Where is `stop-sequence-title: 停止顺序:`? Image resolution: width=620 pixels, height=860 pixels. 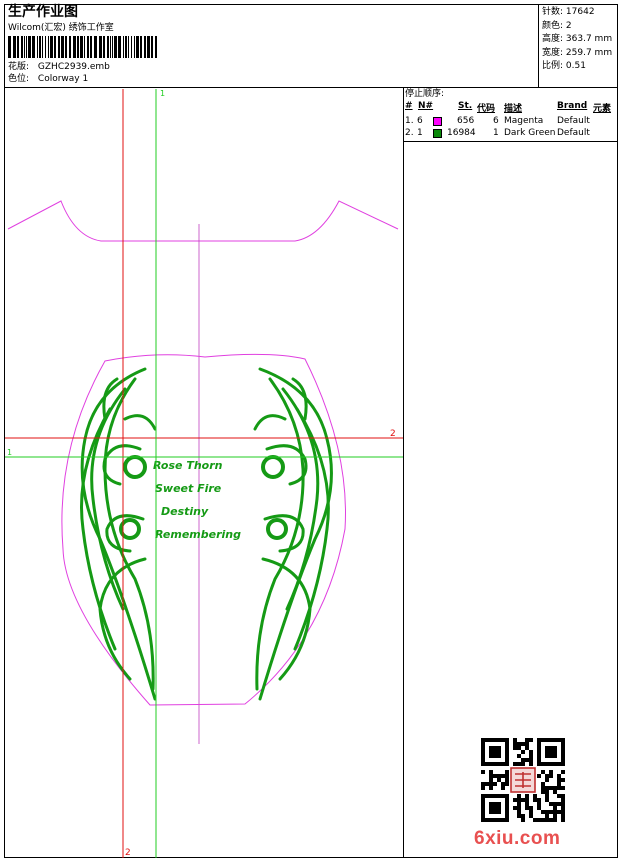
stop-sequence-title: 停止顺序: is located at coordinates (425, 94).